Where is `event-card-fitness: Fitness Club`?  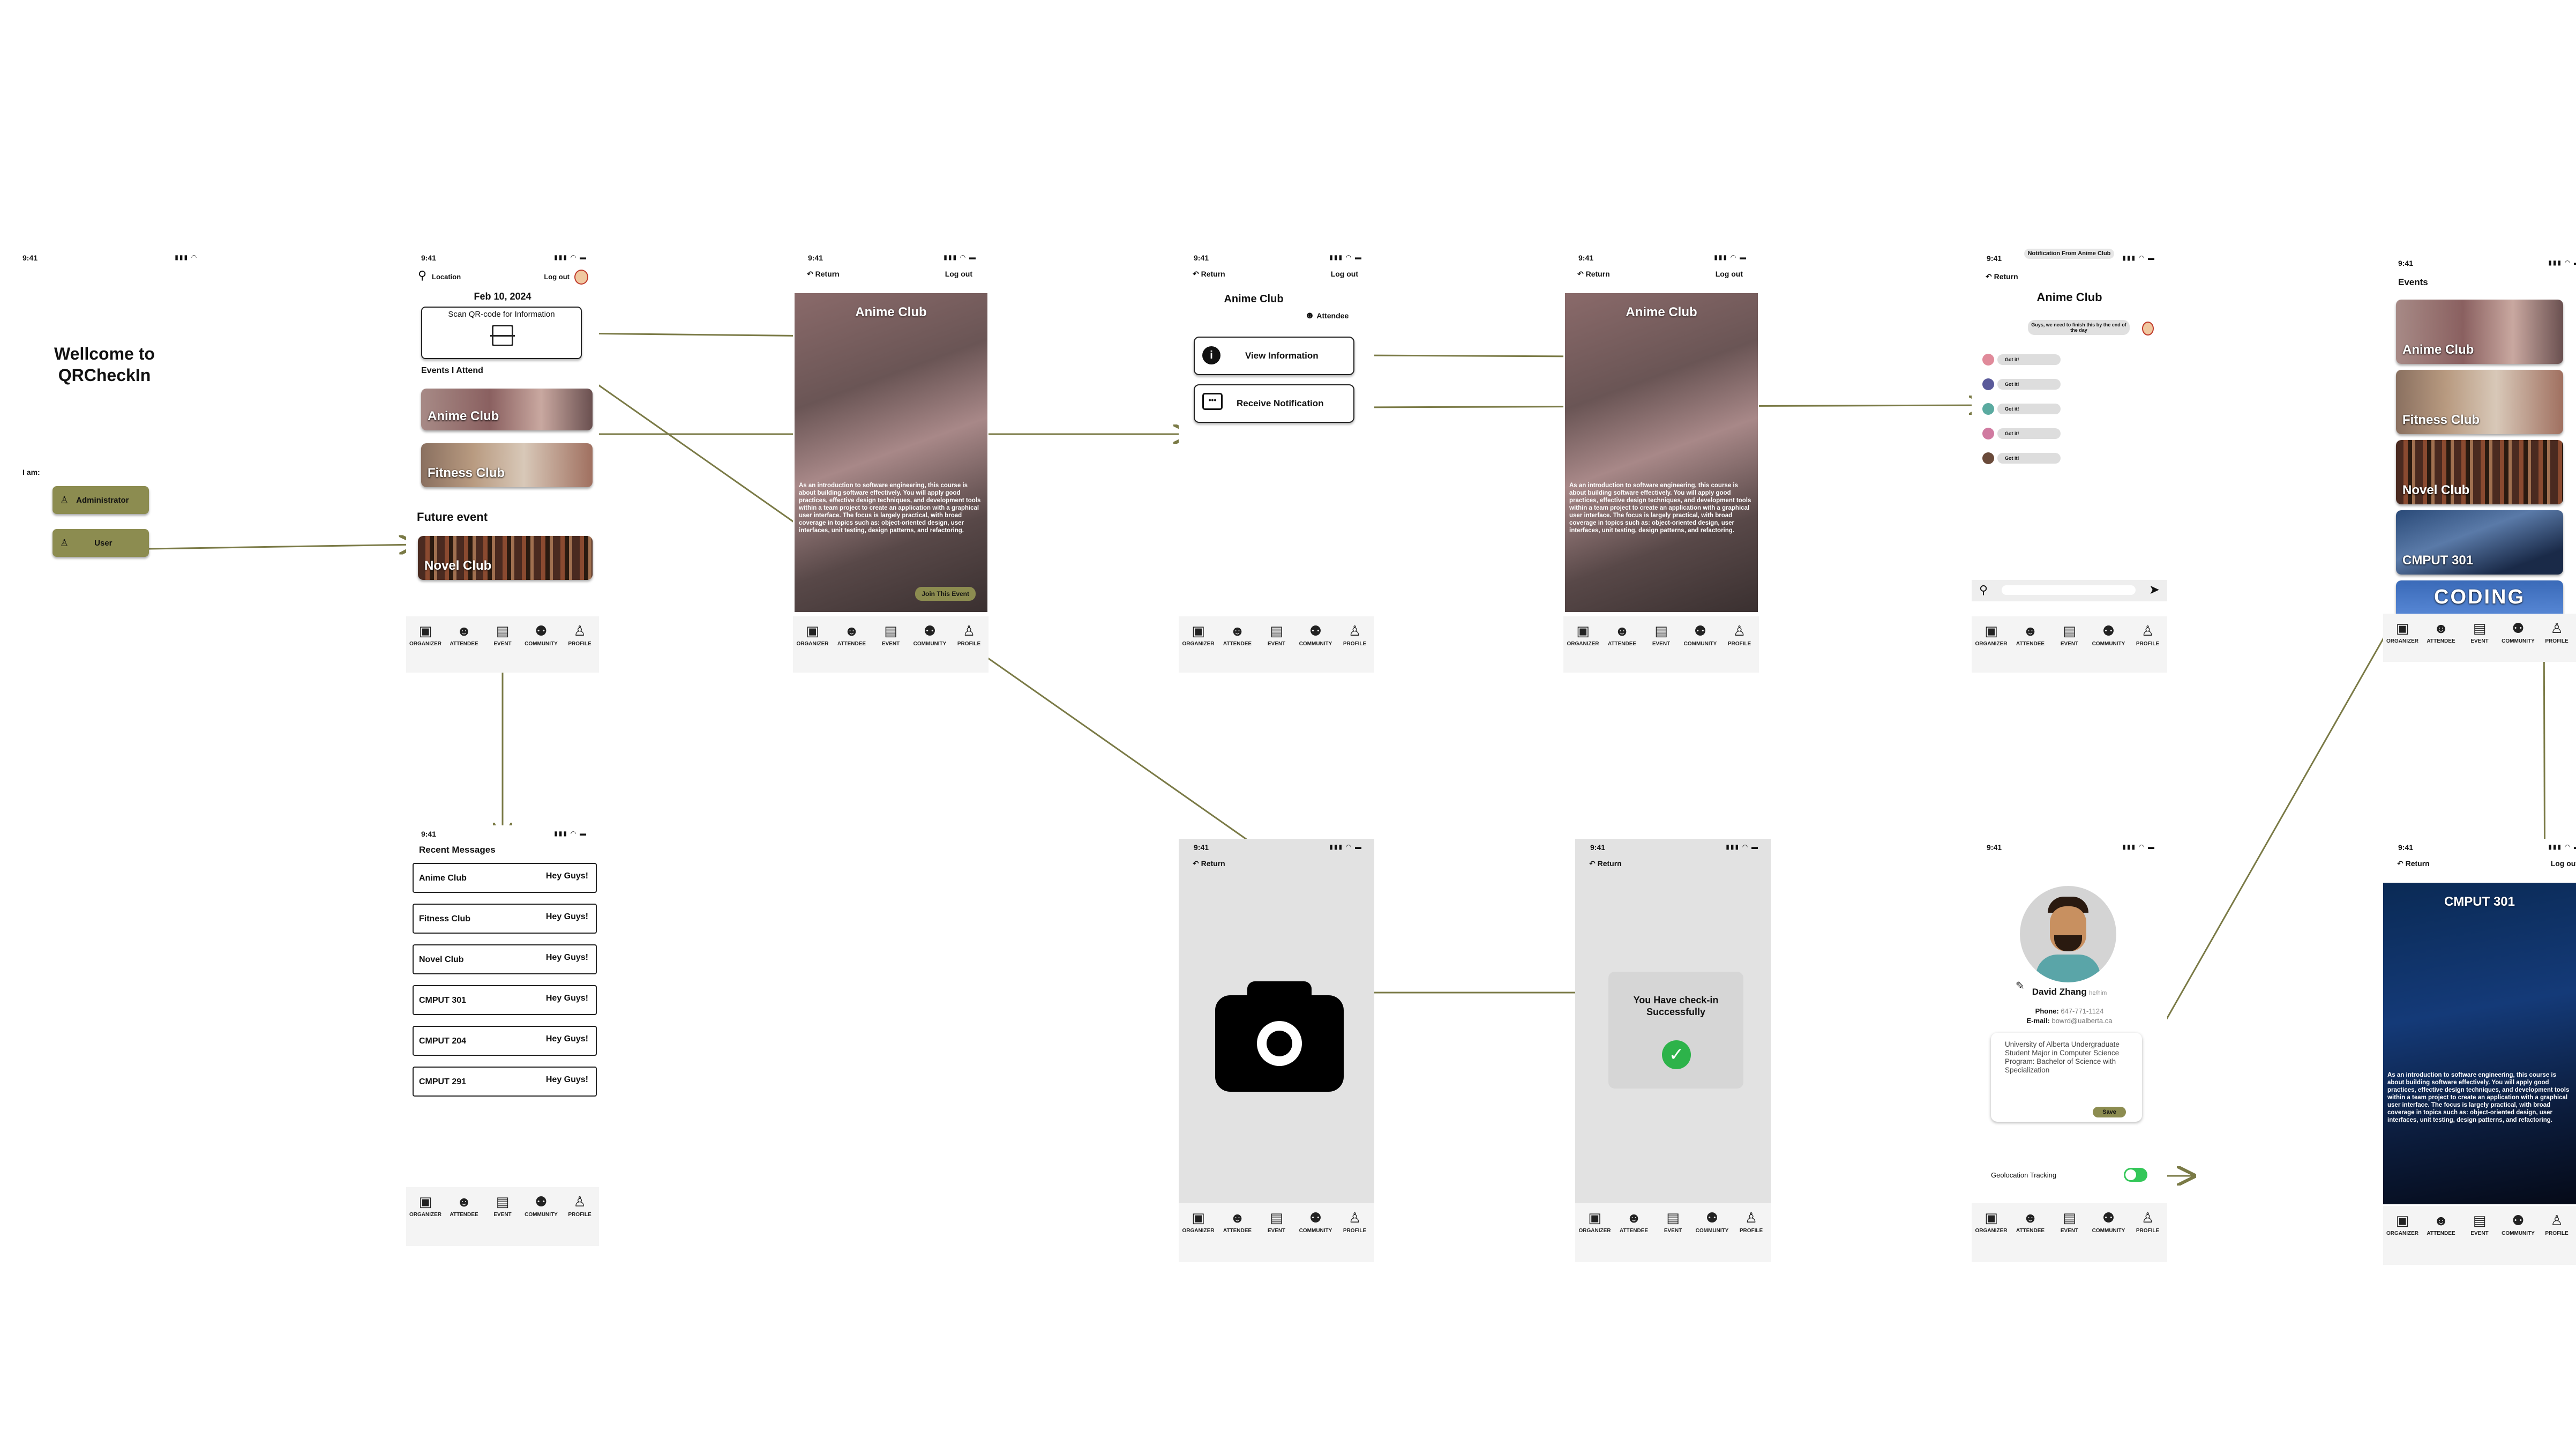 event-card-fitness: Fitness Club is located at coordinates (507, 465).